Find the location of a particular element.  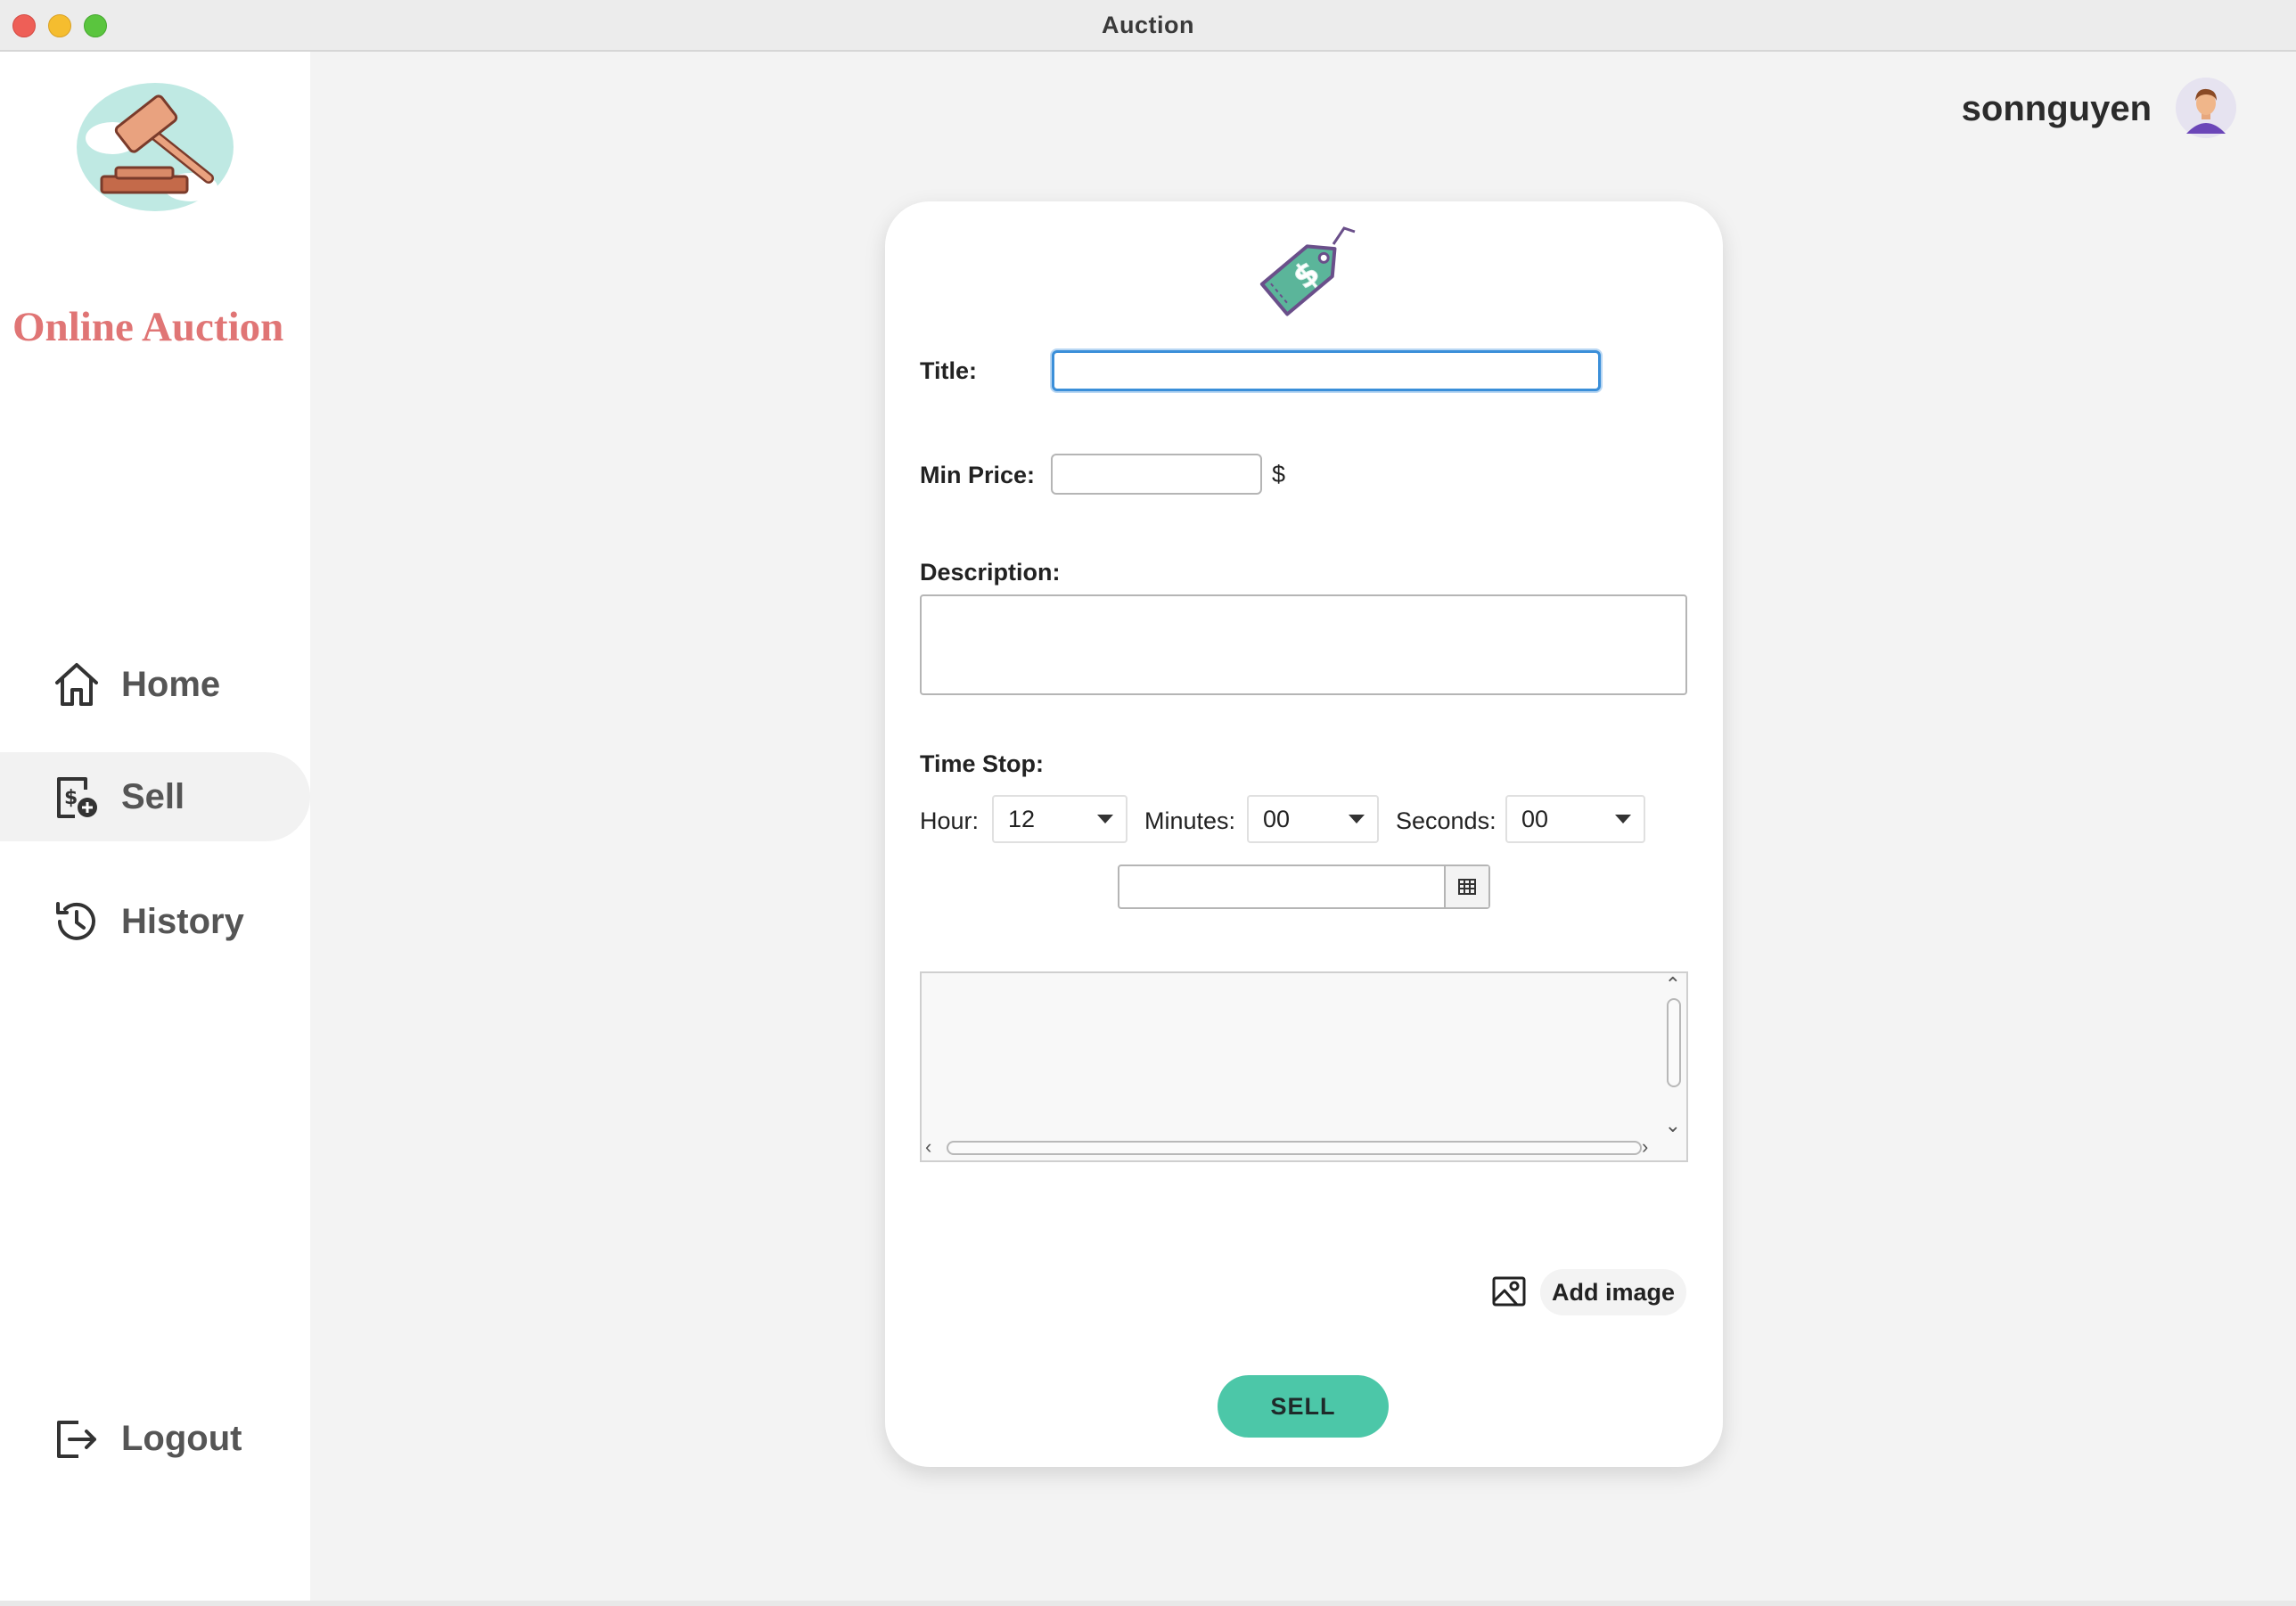

history-icon is located at coordinates (75, 921).